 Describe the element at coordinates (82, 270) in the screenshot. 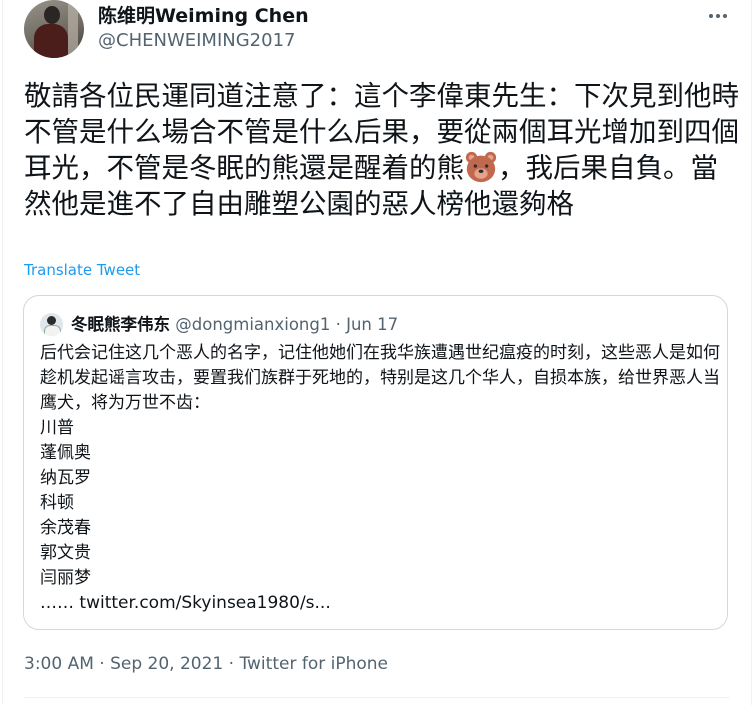

I see `translate-tweet-link: Translate Tweet` at that location.